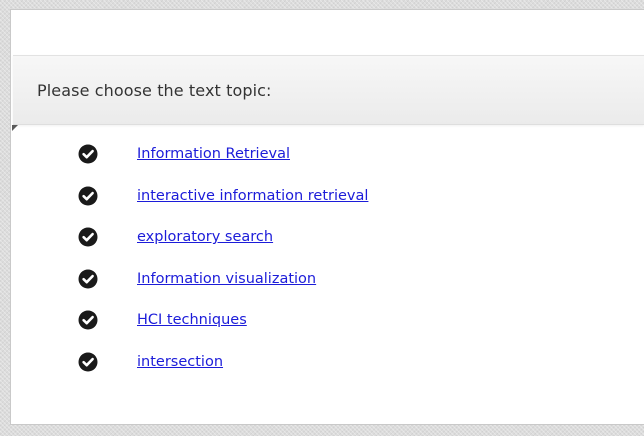 The image size is (644, 436). What do you see at coordinates (180, 362) in the screenshot?
I see `topic-link-intersection: intersection` at bounding box center [180, 362].